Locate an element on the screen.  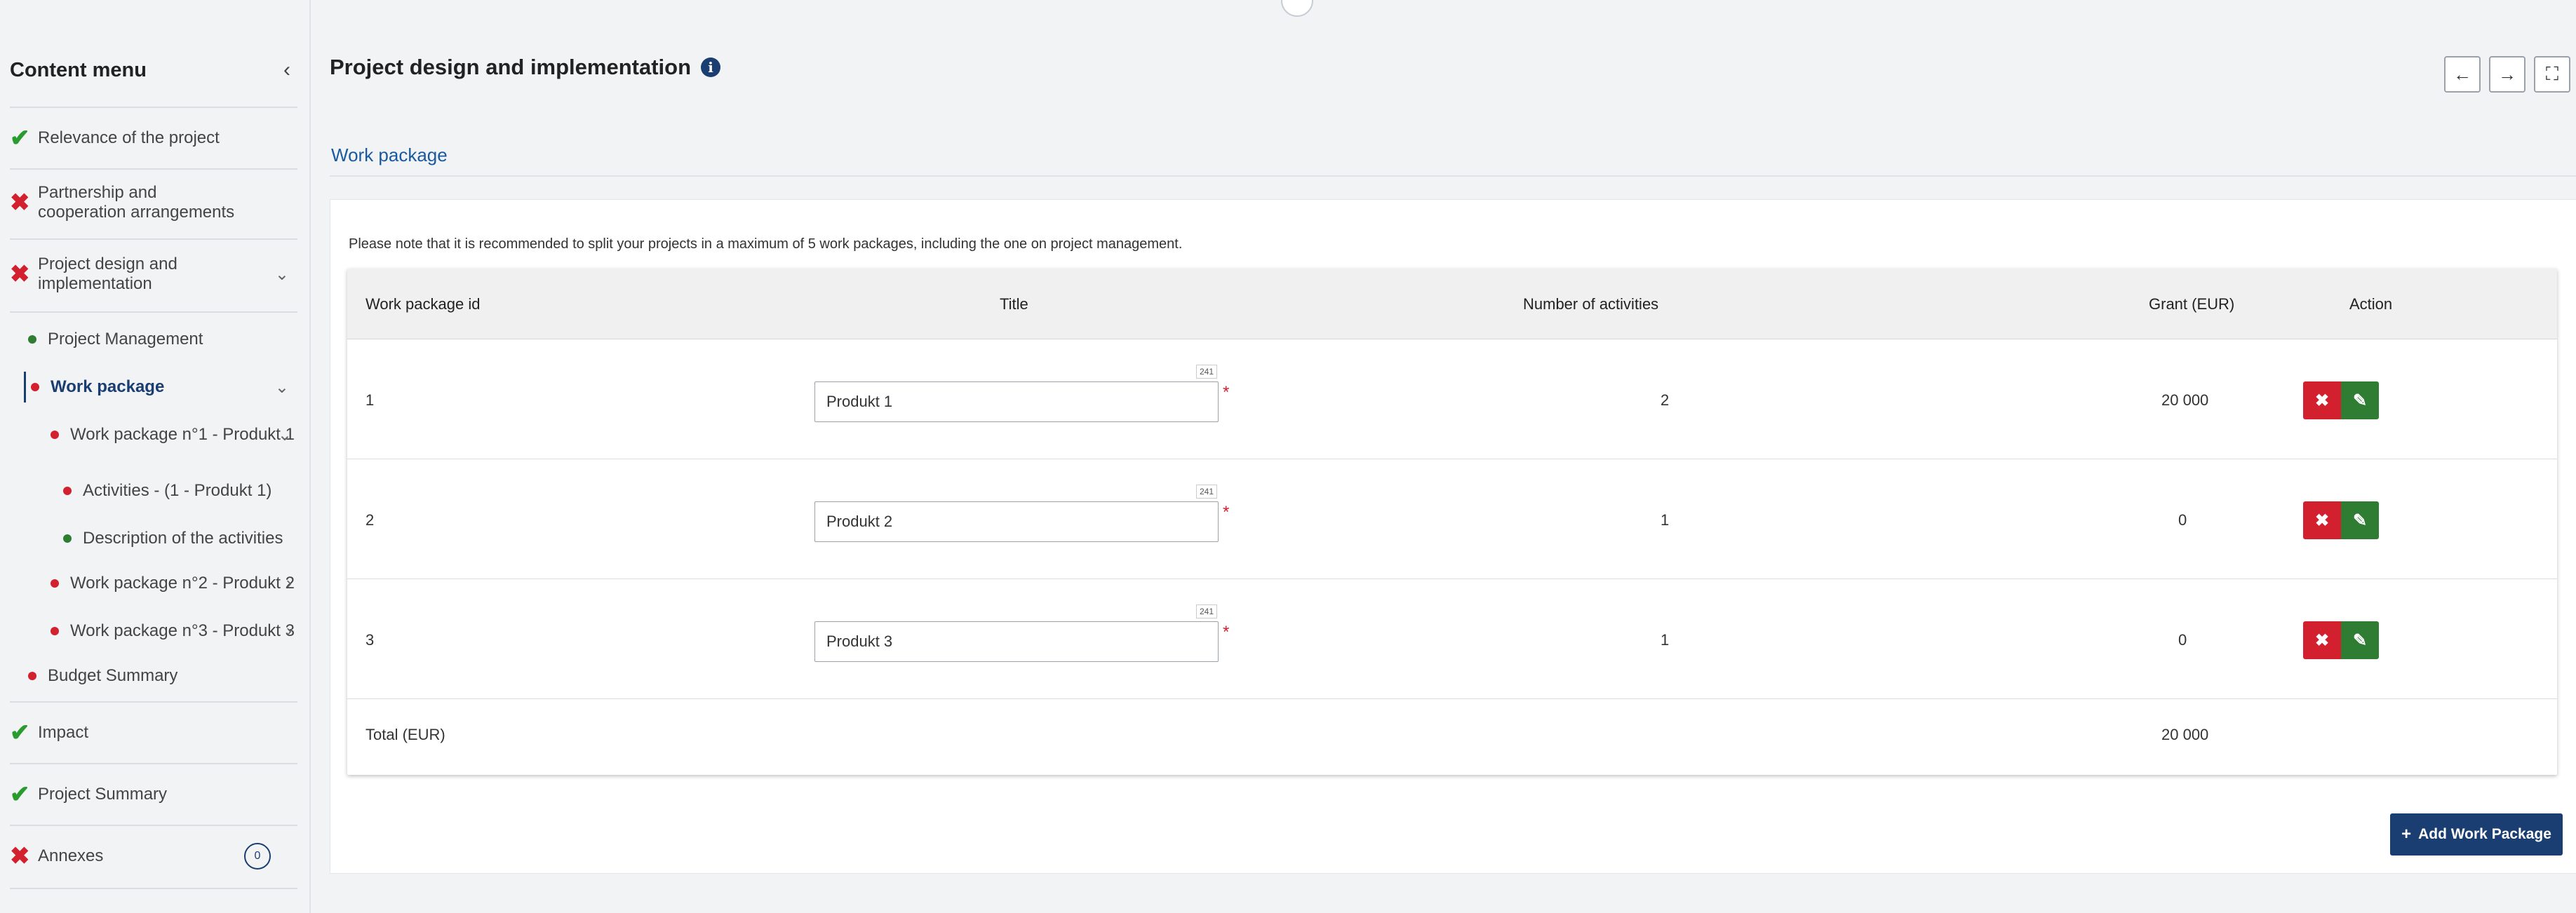
table-row: 2 241 * 1 0 ✖ ✎ is located at coordinates (1452, 519).